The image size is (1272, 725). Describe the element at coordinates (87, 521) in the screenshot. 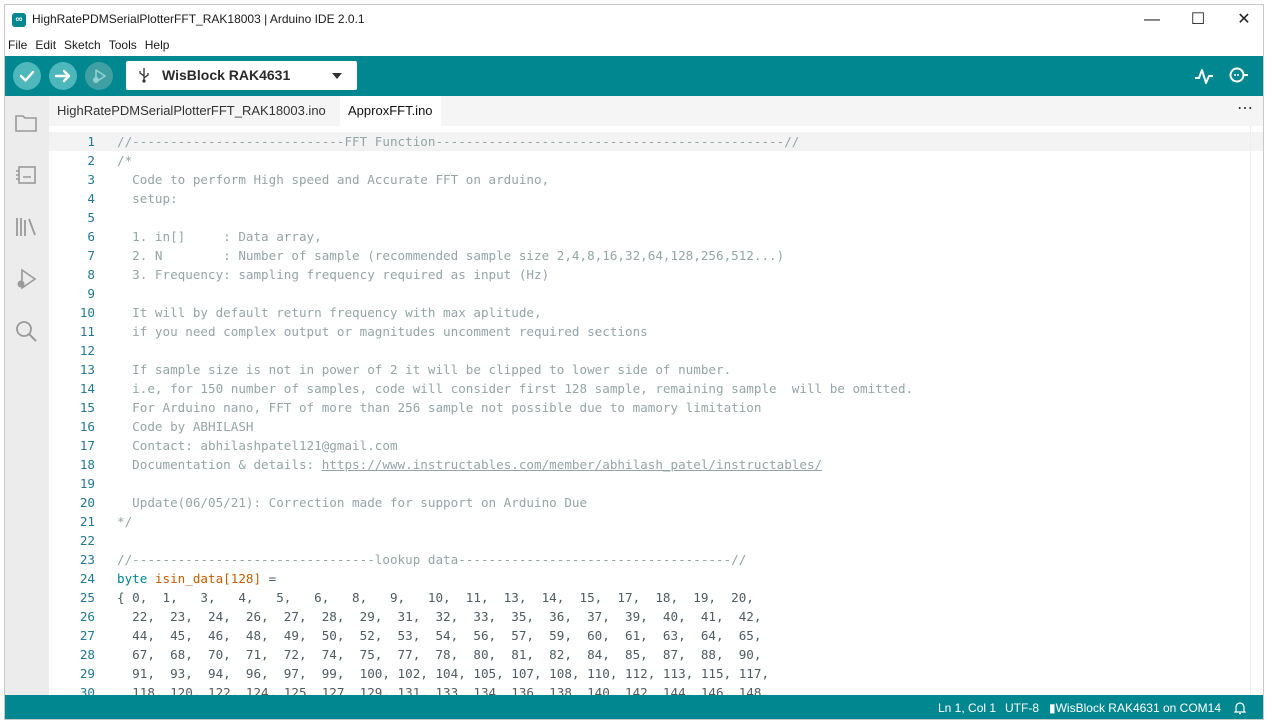

I see `line-number: 21` at that location.